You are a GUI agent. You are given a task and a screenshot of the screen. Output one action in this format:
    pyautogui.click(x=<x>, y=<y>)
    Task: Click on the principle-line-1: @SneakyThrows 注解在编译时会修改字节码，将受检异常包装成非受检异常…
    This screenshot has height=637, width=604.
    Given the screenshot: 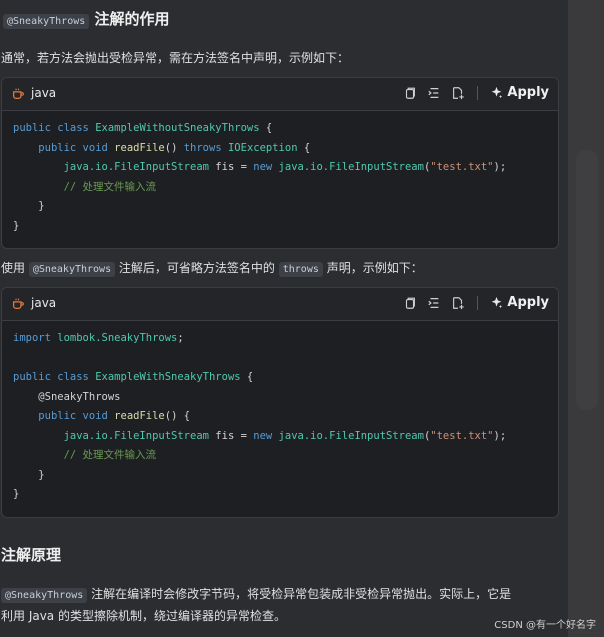 What is the action you would take?
    pyautogui.click(x=256, y=594)
    